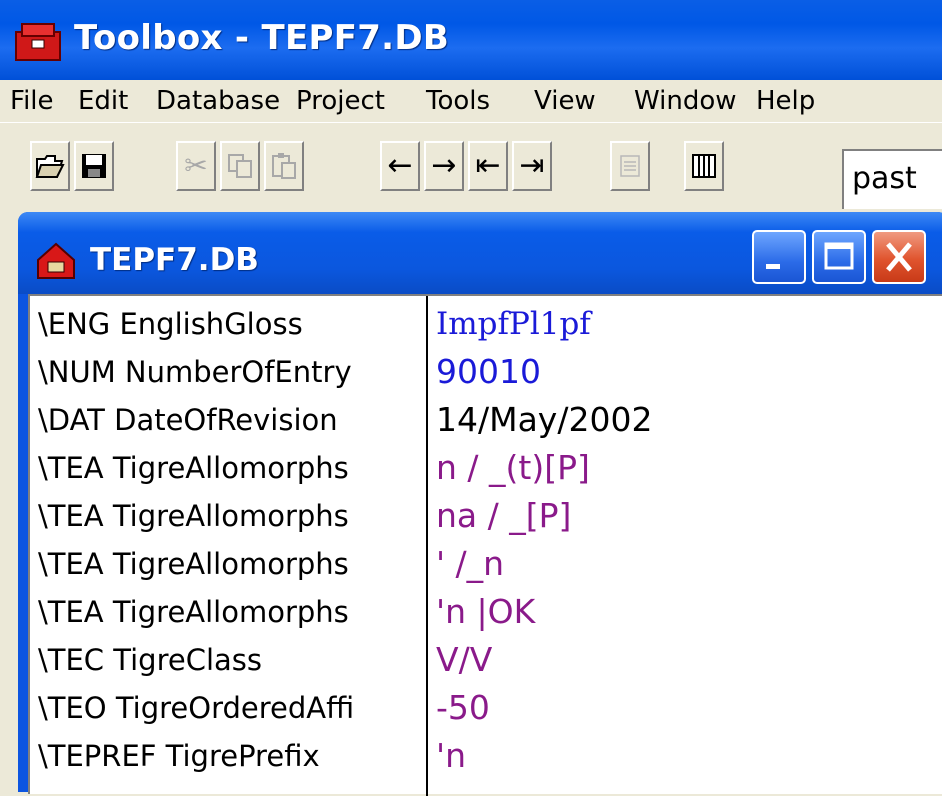 The width and height of the screenshot is (942, 796). I want to click on browse-button, so click(704, 166).